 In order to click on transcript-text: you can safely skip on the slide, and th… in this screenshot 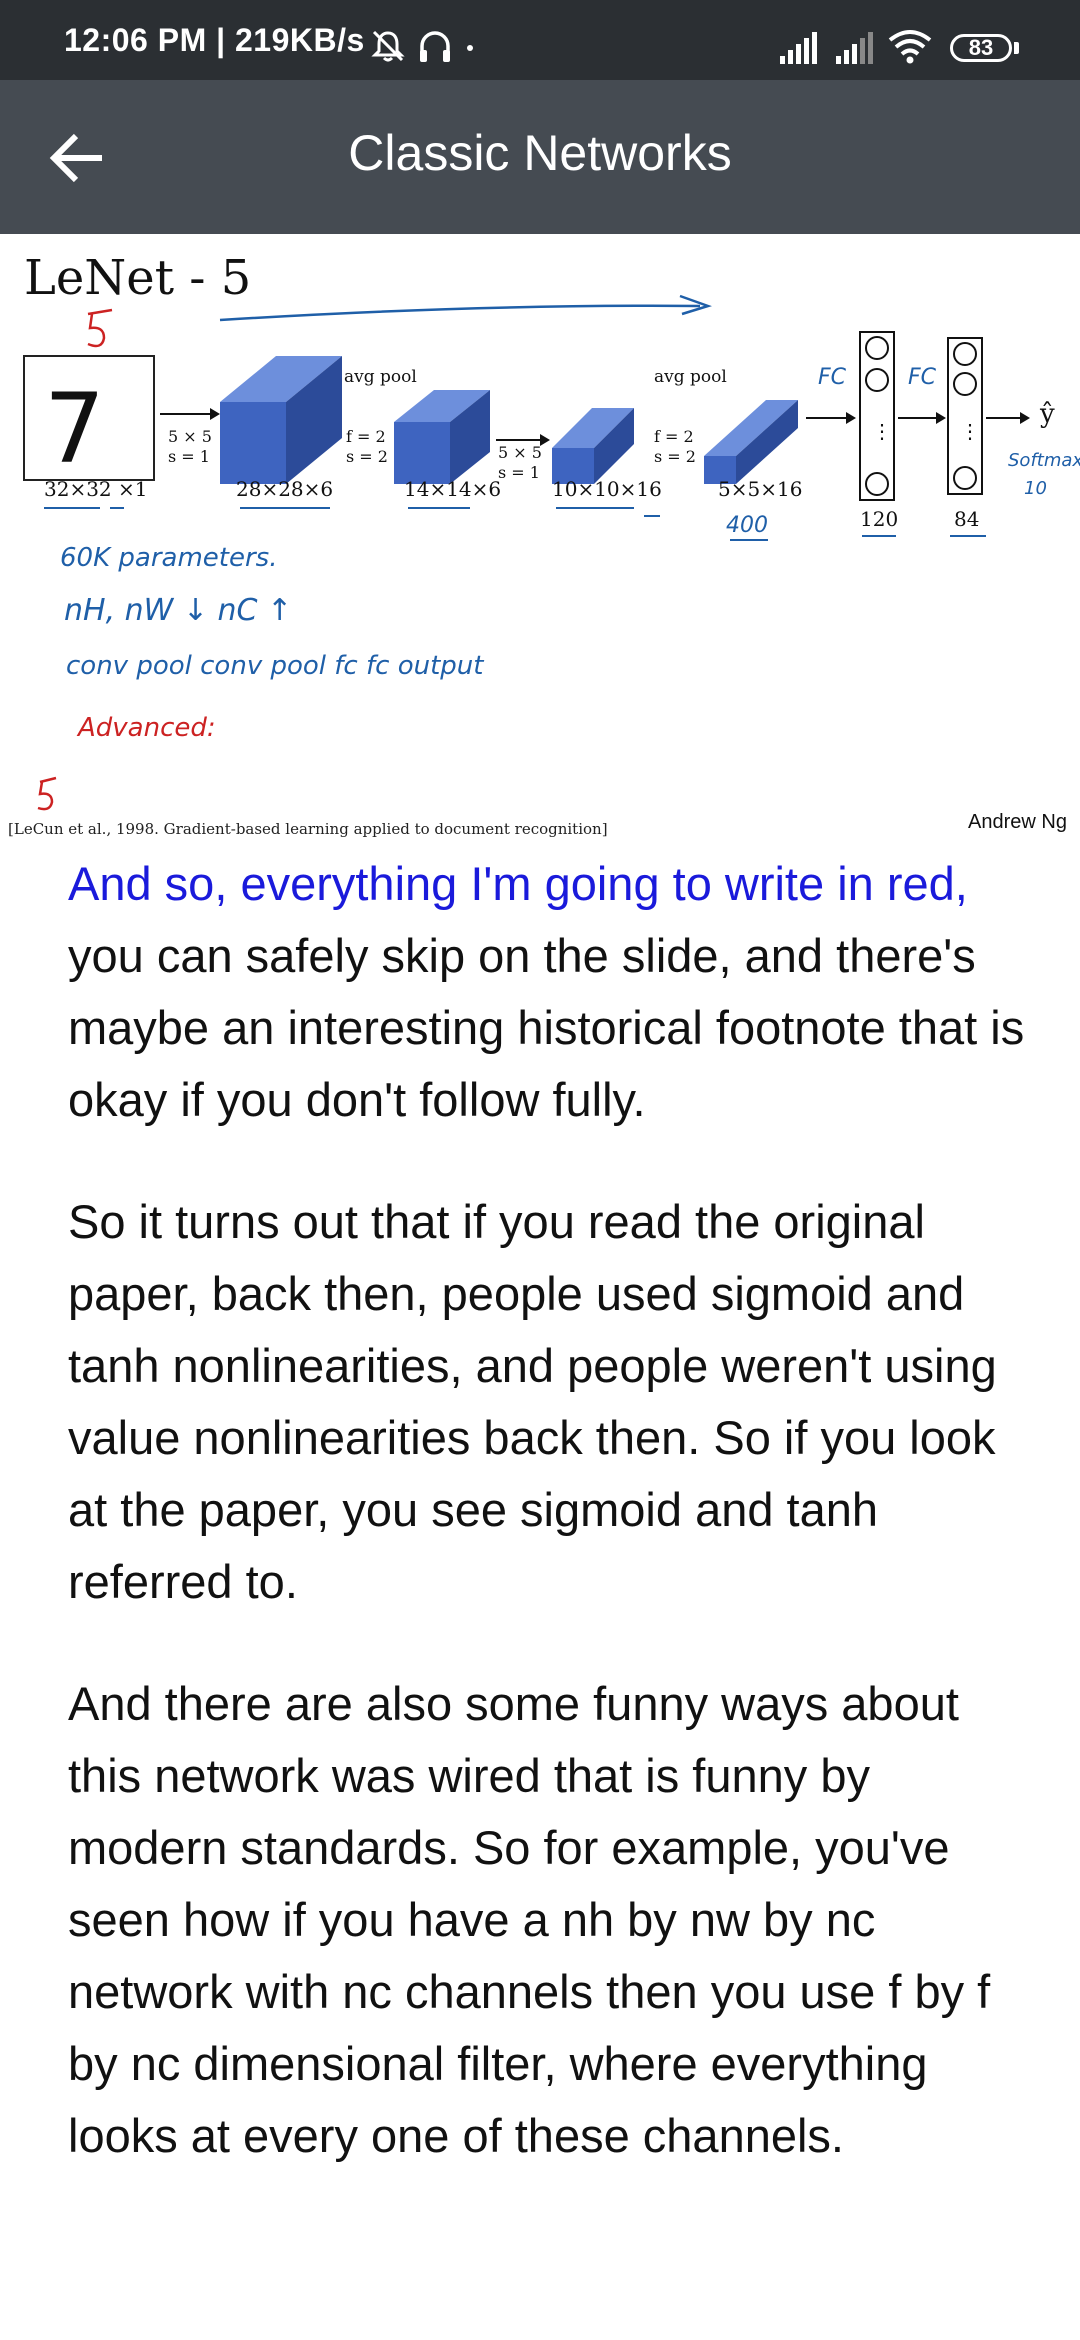, I will do `click(546, 1027)`.